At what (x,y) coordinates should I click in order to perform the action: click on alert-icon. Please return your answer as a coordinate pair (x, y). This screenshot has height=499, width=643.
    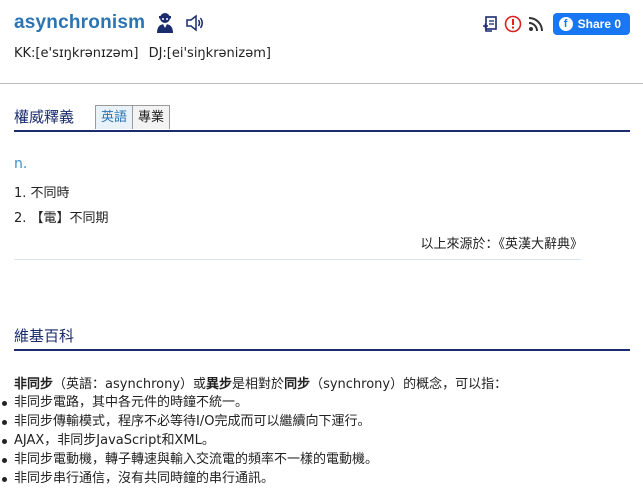
    Looking at the image, I should click on (513, 24).